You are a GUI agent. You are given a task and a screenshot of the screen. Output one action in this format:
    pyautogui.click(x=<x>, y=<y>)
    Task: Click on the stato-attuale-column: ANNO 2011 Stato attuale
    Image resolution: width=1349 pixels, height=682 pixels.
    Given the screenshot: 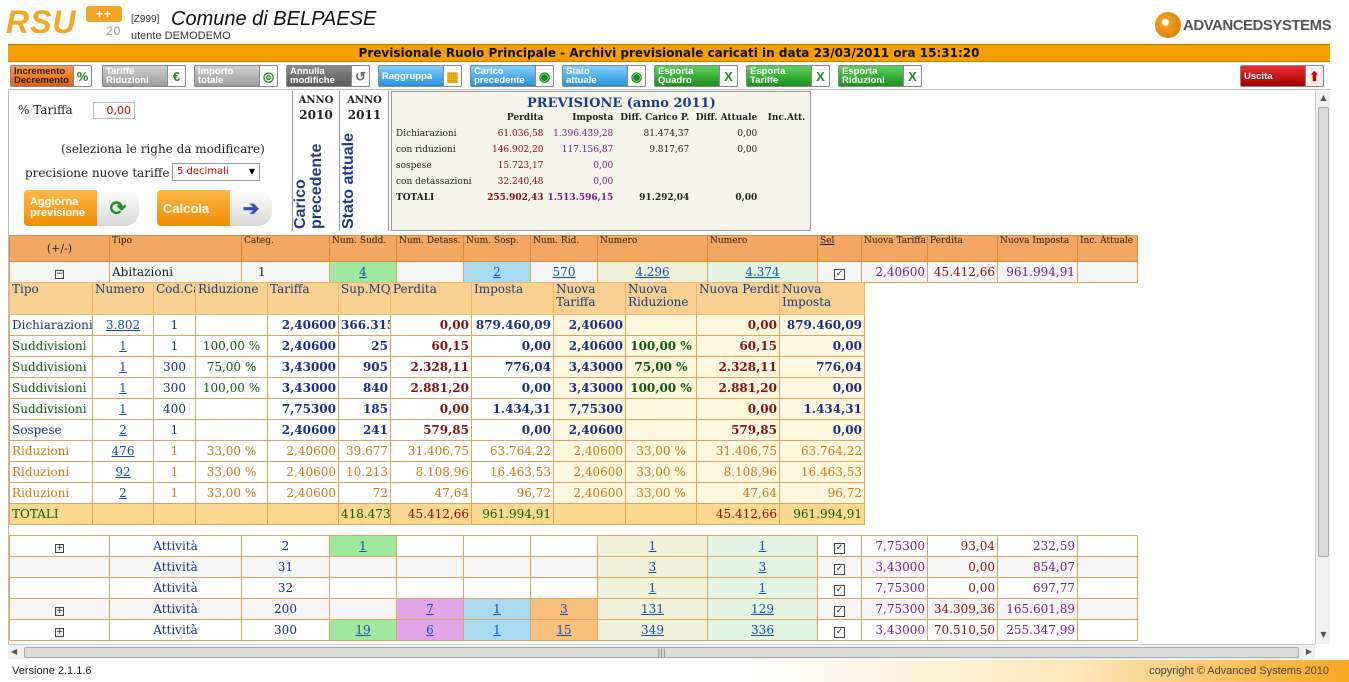 What is the action you would take?
    pyautogui.click(x=364, y=161)
    